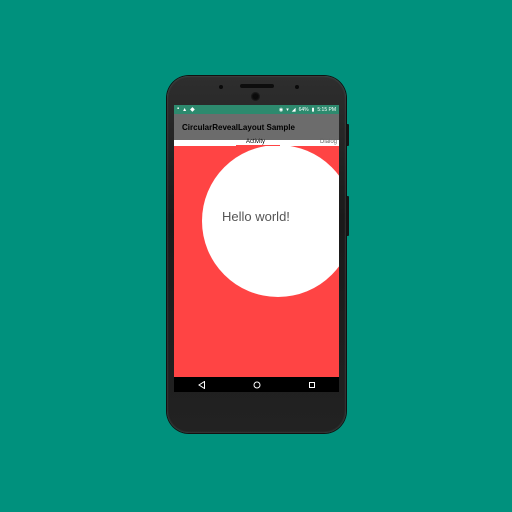 This screenshot has width=512, height=512. I want to click on reveal-content: Hello world!, so click(256, 261).